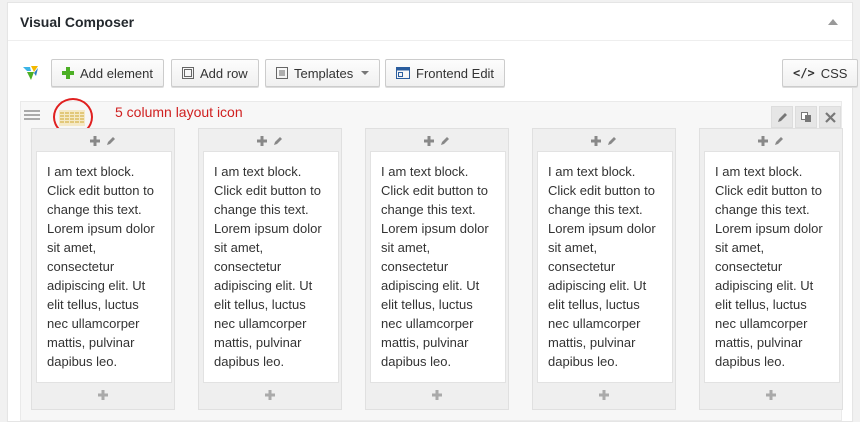  I want to click on vc-logo-icon, so click(30, 73).